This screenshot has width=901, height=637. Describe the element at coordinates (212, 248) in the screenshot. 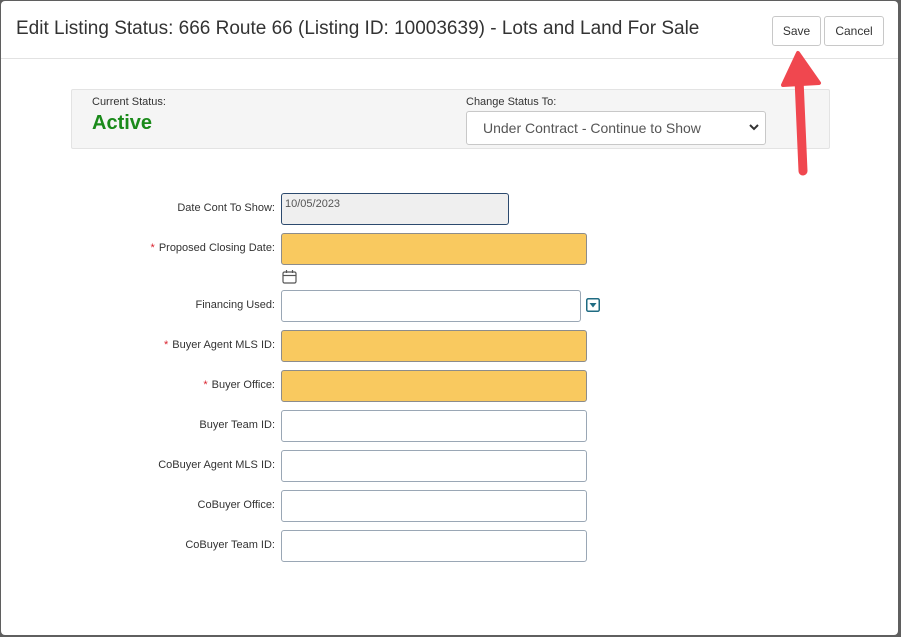

I see `proposed-closing-date-label: * Proposed Closing Date:` at that location.